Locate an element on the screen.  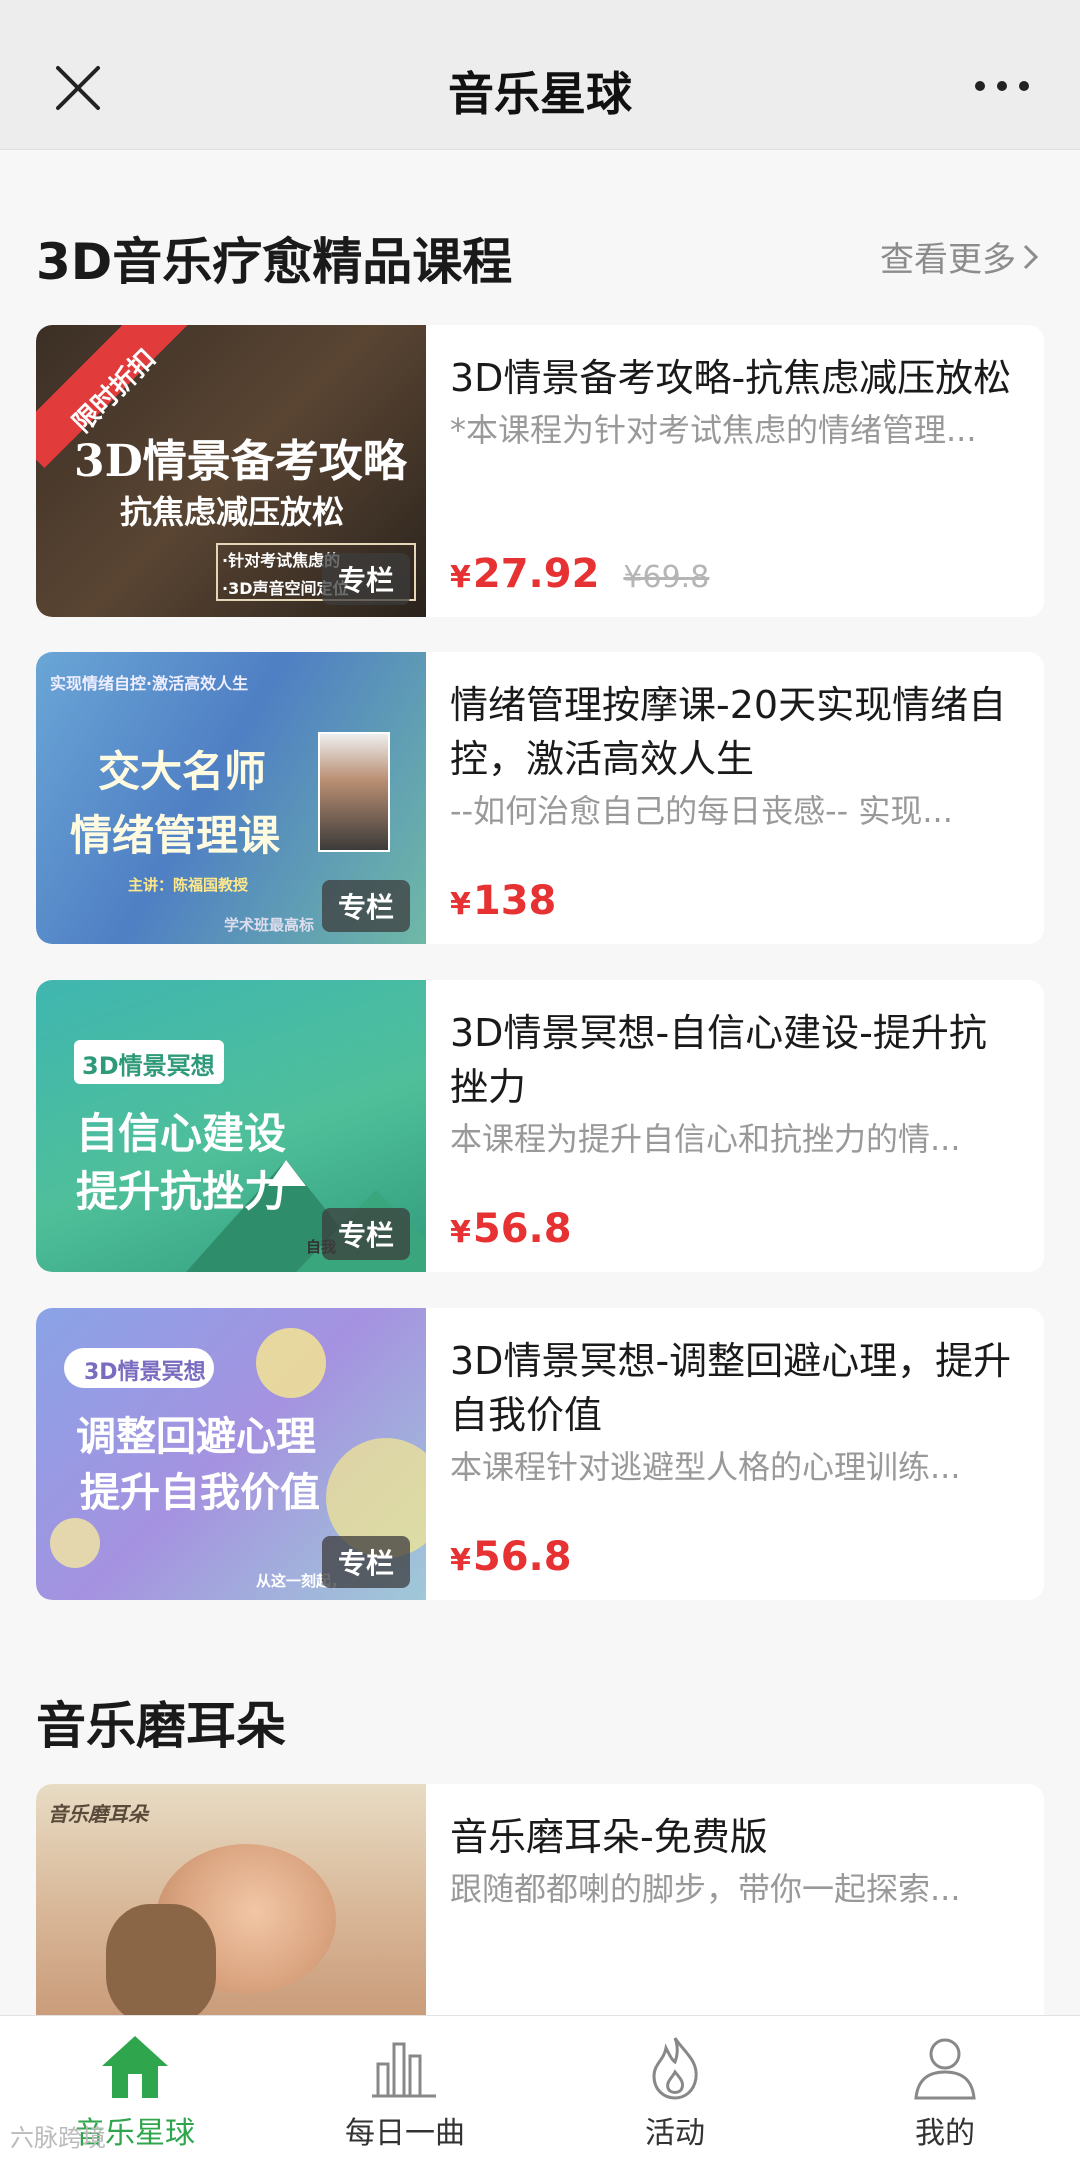
thumb-sub-text: 情绪管理课 is located at coordinates (175, 835).